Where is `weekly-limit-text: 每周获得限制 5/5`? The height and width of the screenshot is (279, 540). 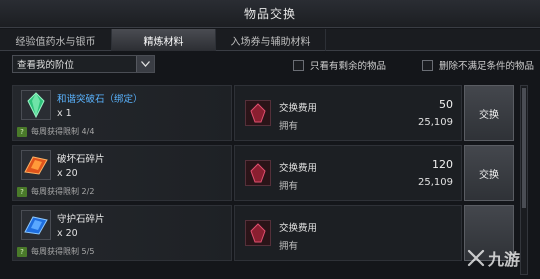 weekly-limit-text: 每周获得限制 5/5 is located at coordinates (63, 251).